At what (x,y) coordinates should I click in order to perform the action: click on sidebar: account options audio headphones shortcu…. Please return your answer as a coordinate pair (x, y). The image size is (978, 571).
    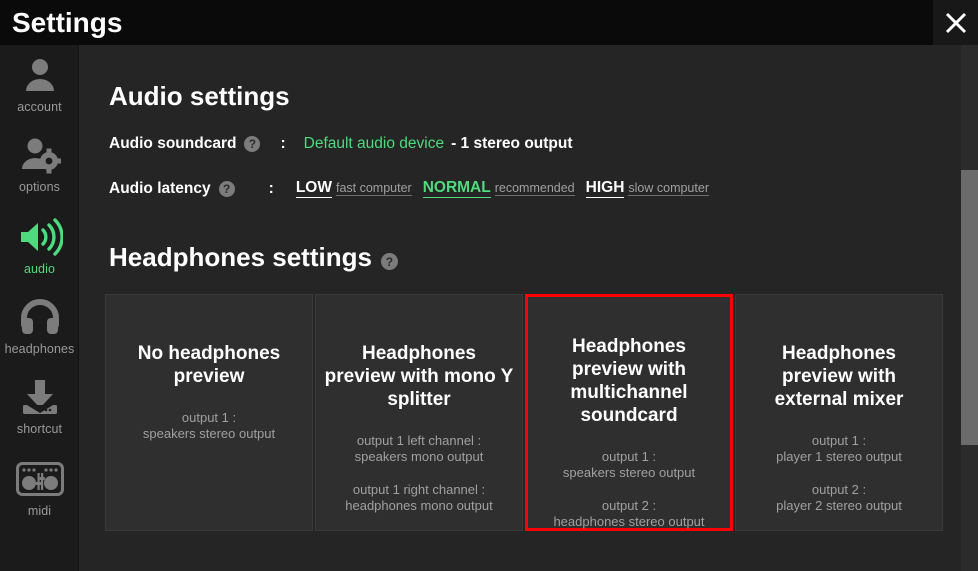
    Looking at the image, I should click on (39, 308).